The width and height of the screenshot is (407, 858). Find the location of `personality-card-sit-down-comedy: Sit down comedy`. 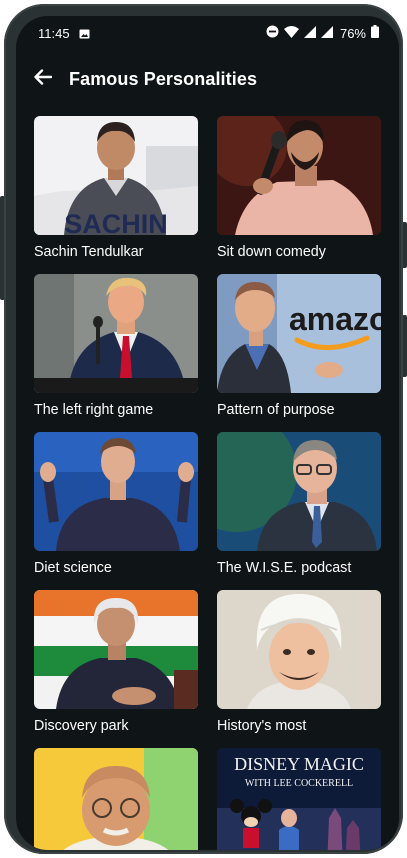

personality-card-sit-down-comedy: Sit down comedy is located at coordinates (299, 188).